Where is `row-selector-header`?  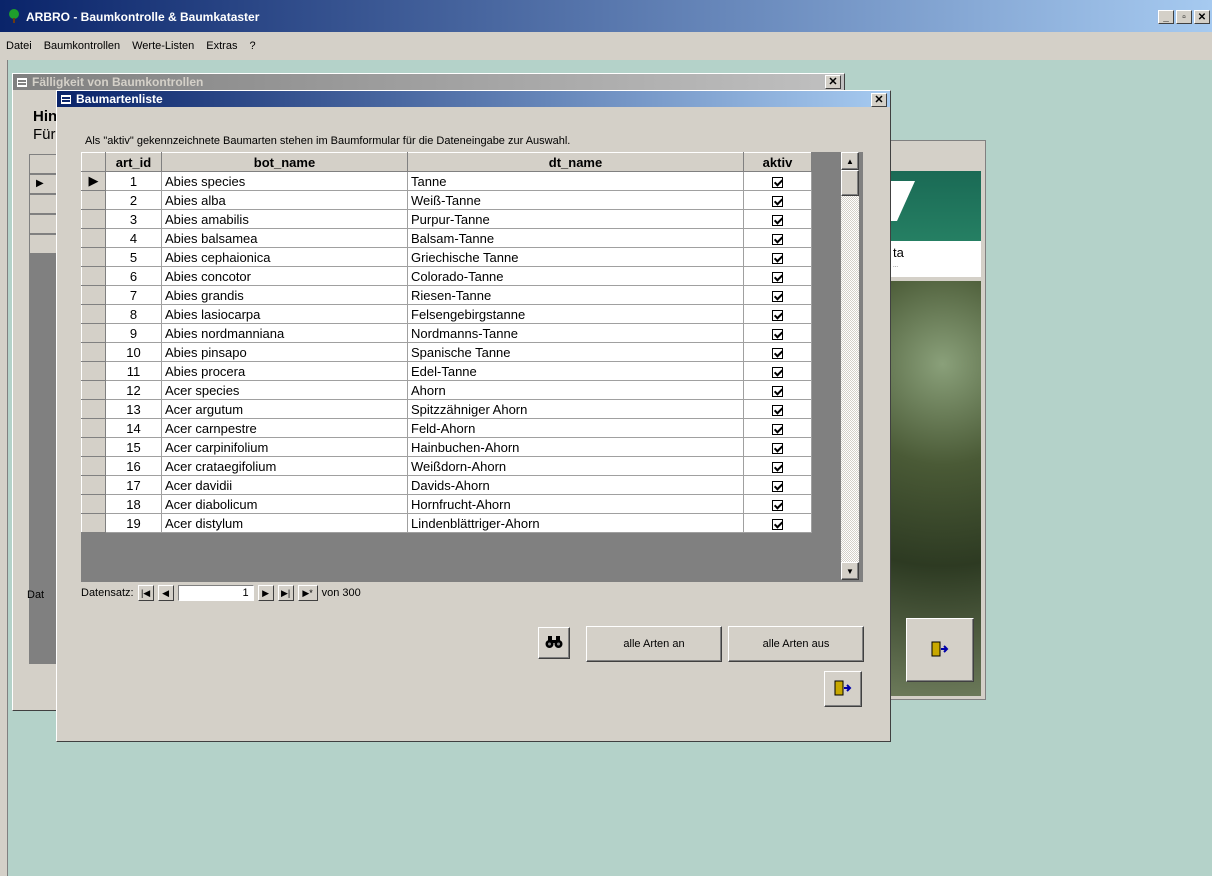 row-selector-header is located at coordinates (93, 162).